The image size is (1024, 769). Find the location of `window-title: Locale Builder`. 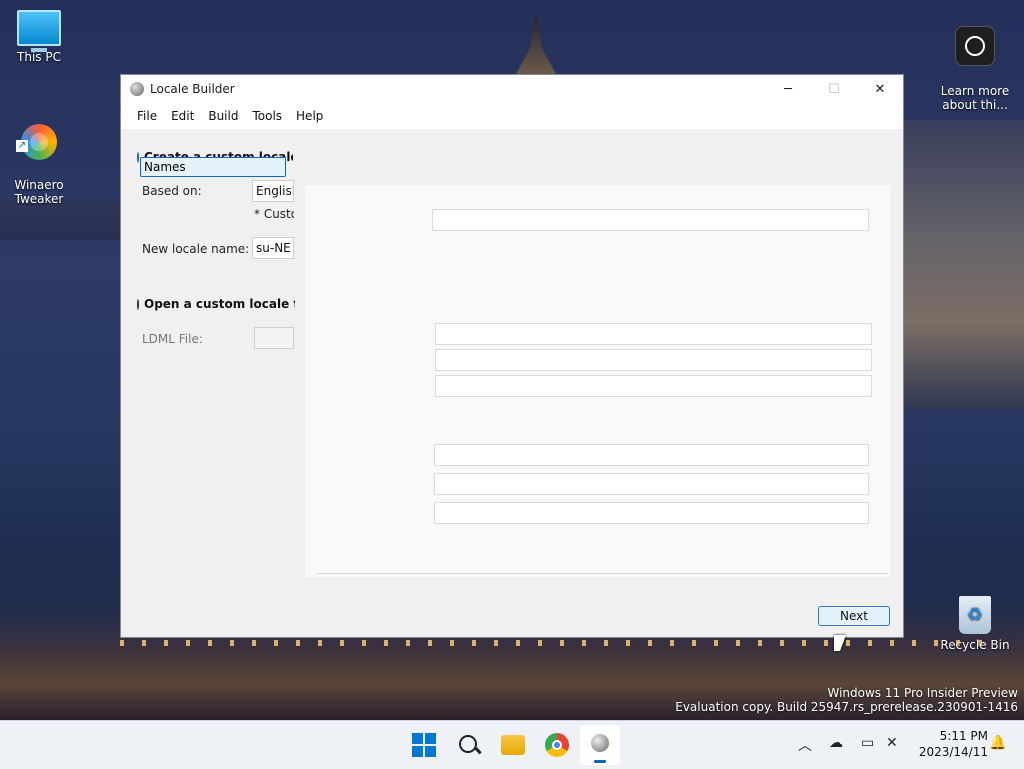

window-title: Locale Builder is located at coordinates (192, 89).